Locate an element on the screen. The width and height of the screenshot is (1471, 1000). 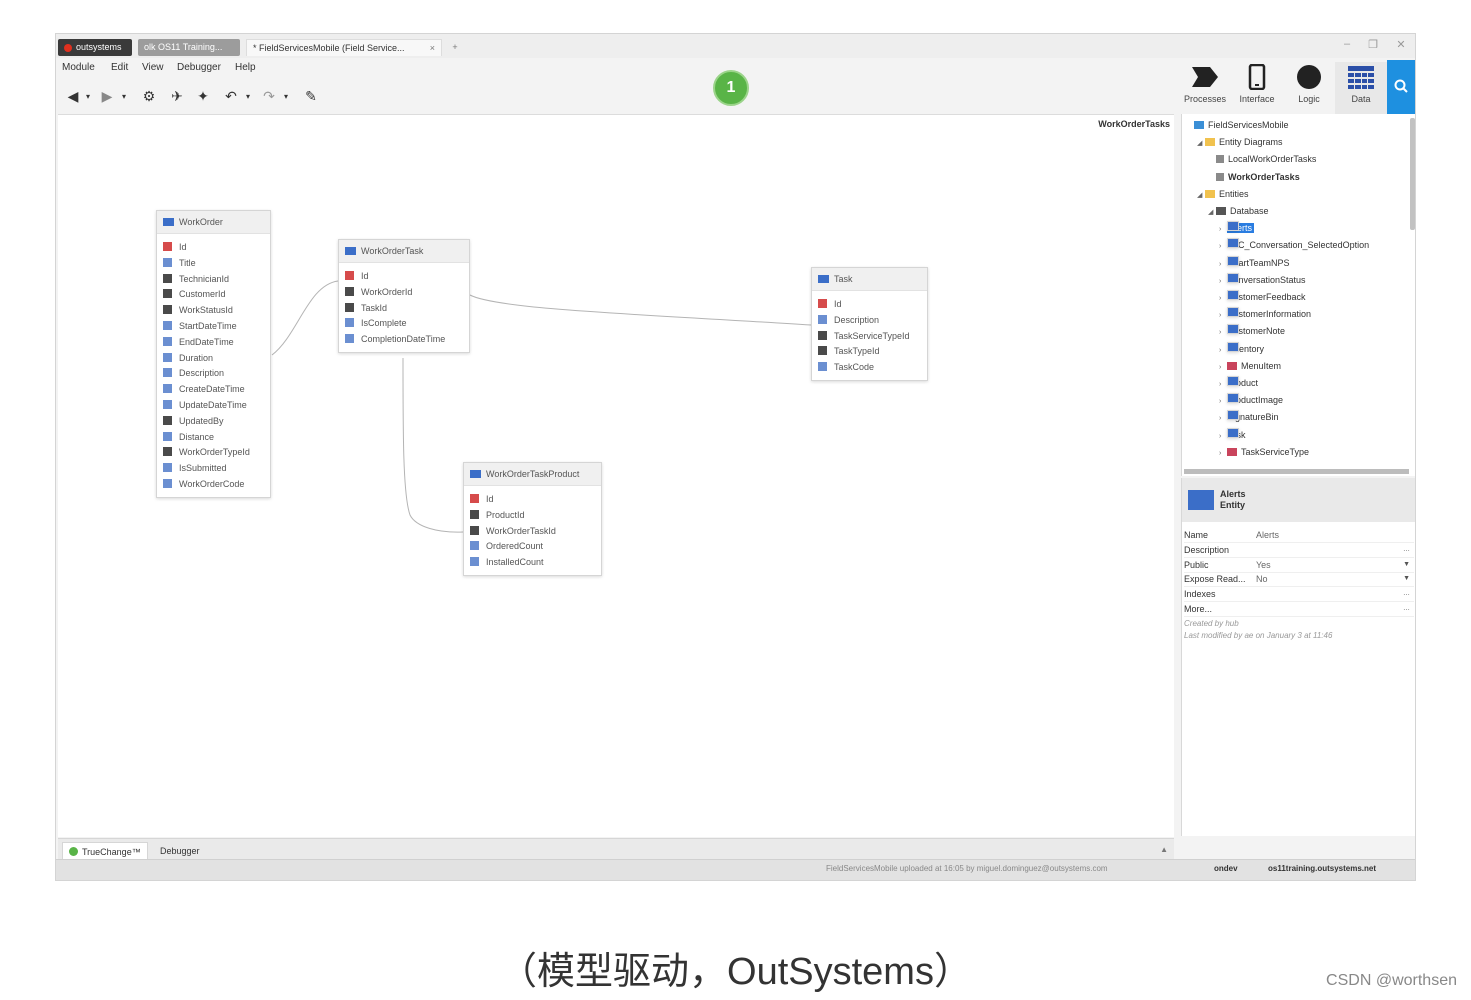
back-dropdown-icon: ▾ is located at coordinates (88, 96).